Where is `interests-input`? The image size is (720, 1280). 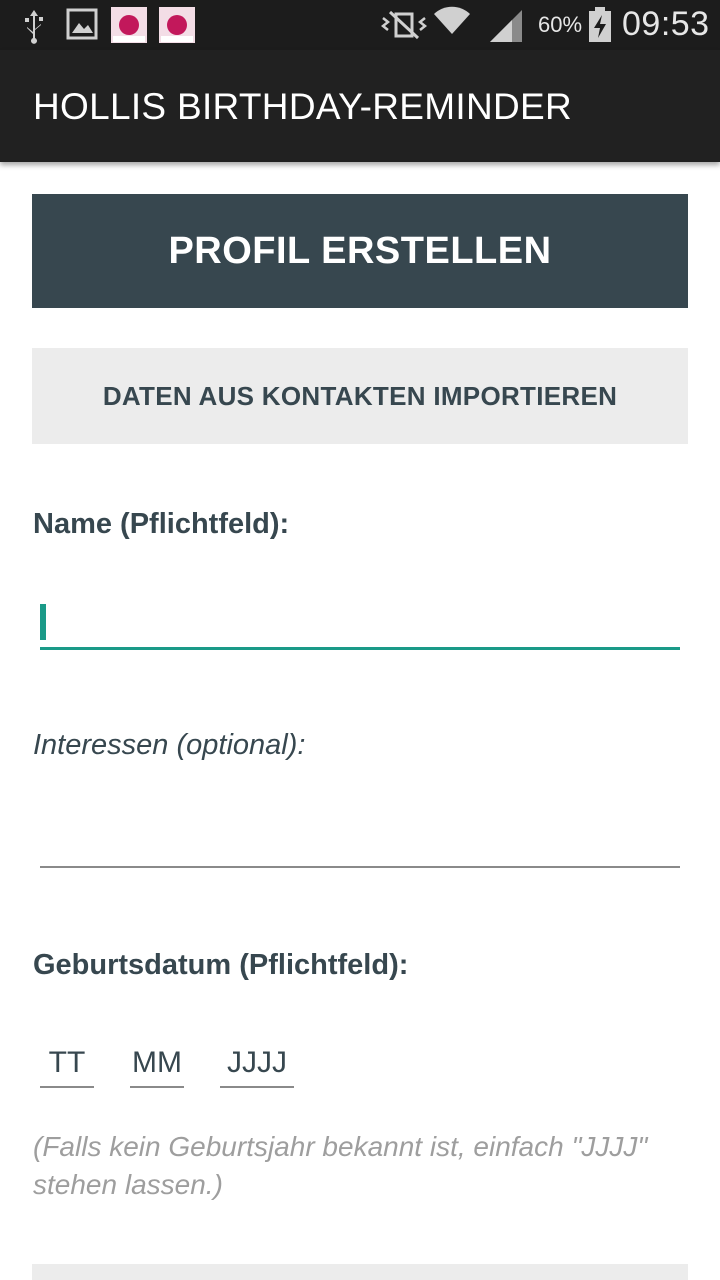
interests-input is located at coordinates (360, 843).